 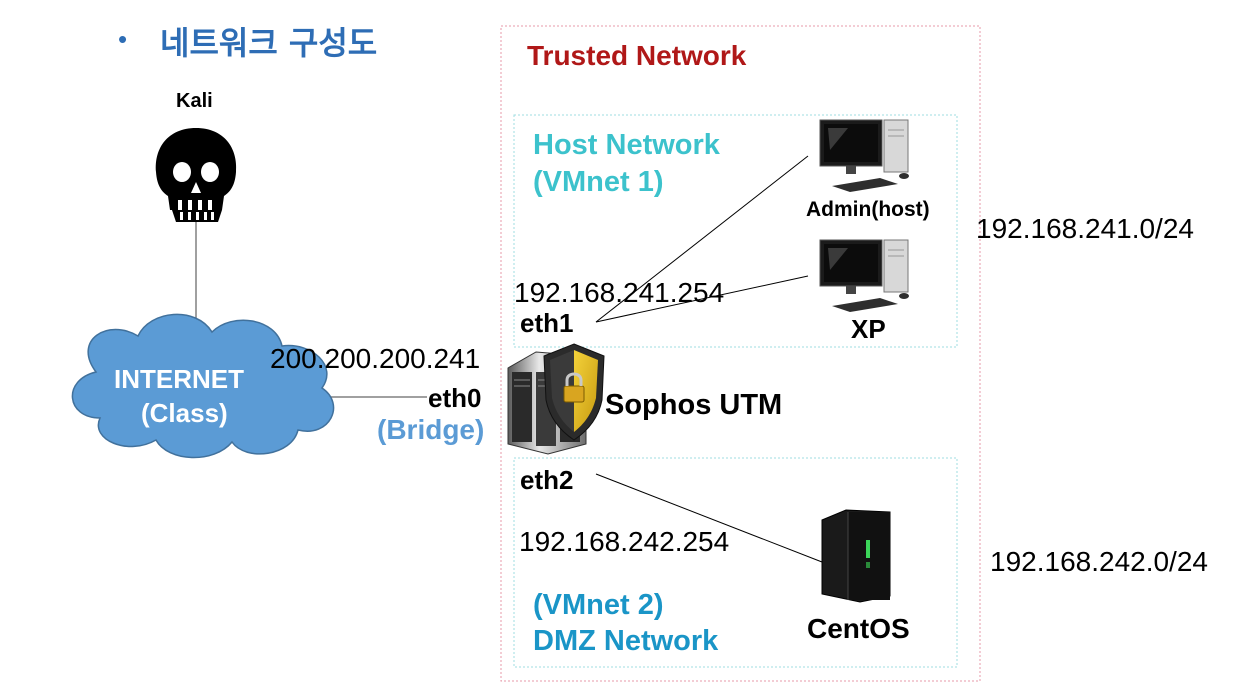 What do you see at coordinates (598, 182) in the screenshot?
I see `host-network-vmnet: (VMnet 1)` at bounding box center [598, 182].